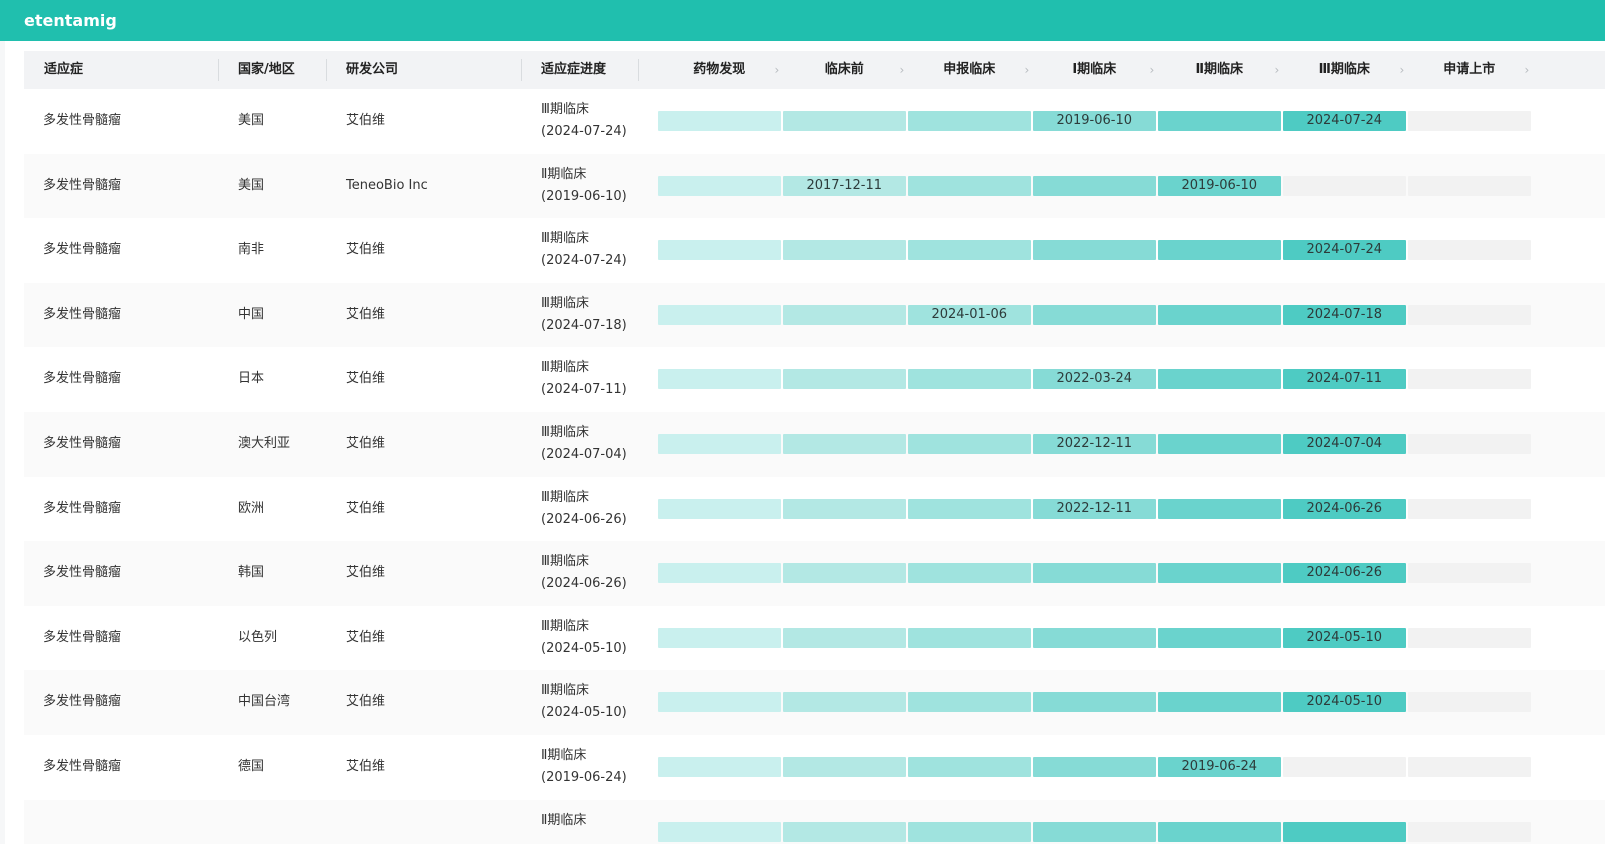  Describe the element at coordinates (70, 20) in the screenshot. I see `app-title: etentamig` at that location.